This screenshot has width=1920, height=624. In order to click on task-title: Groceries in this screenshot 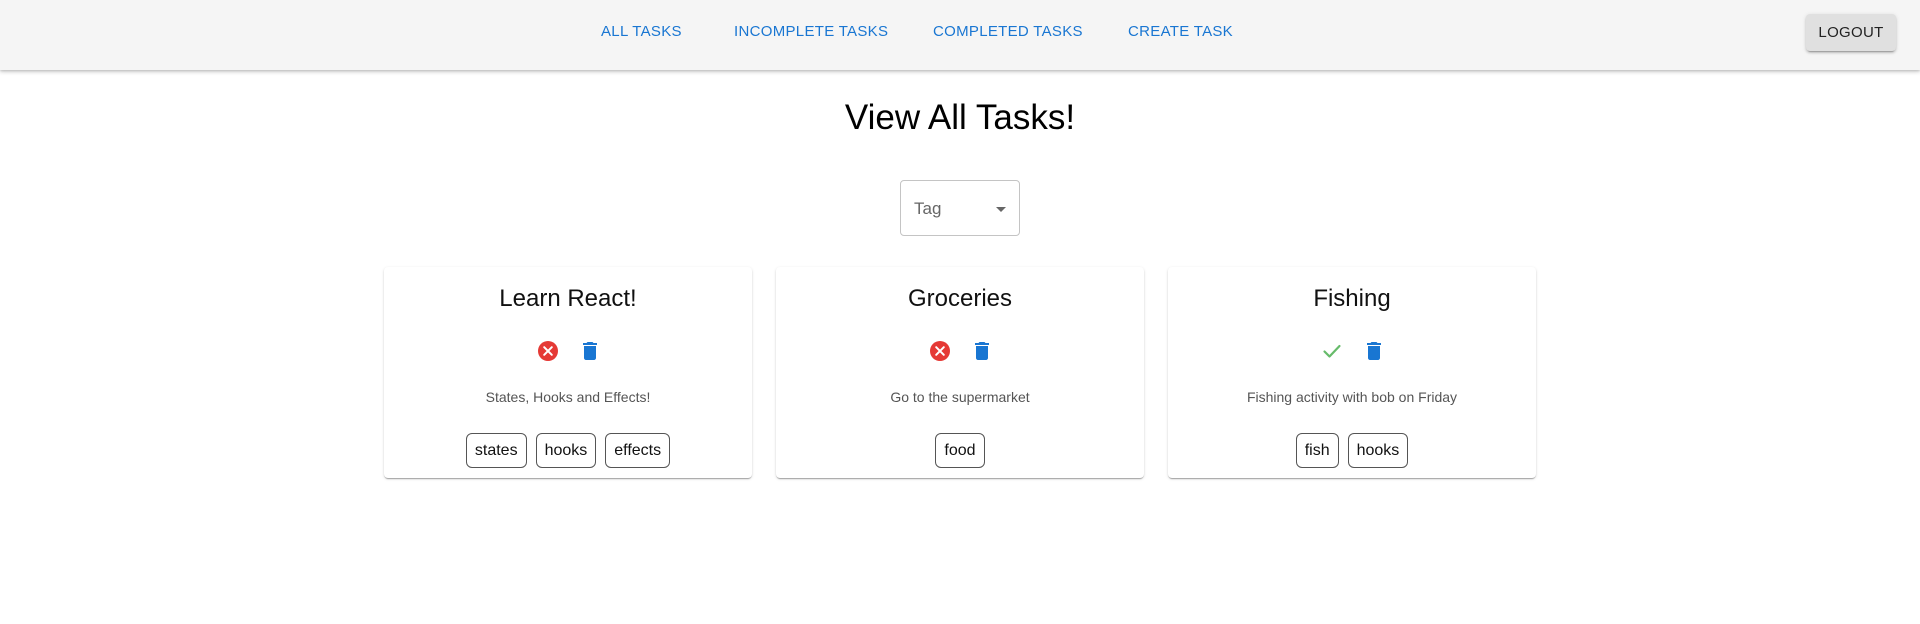, I will do `click(960, 298)`.